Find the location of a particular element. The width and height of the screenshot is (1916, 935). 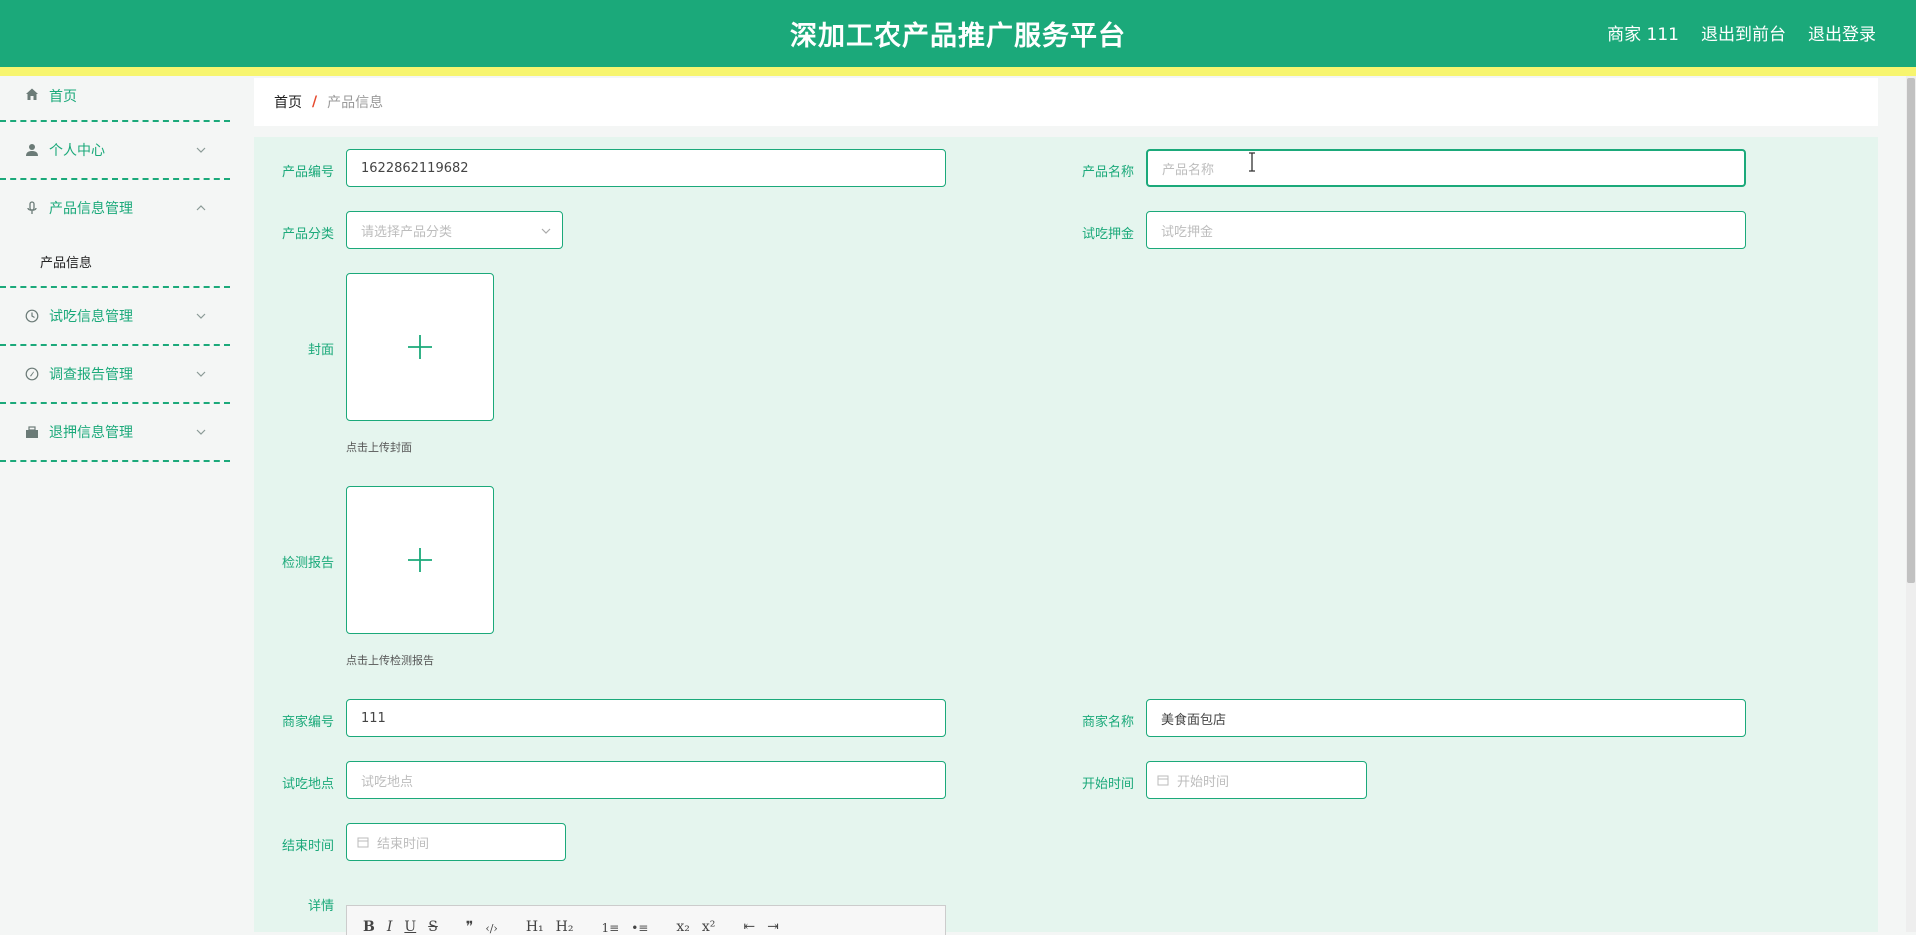

cover-label: 封面 is located at coordinates (320, 350).